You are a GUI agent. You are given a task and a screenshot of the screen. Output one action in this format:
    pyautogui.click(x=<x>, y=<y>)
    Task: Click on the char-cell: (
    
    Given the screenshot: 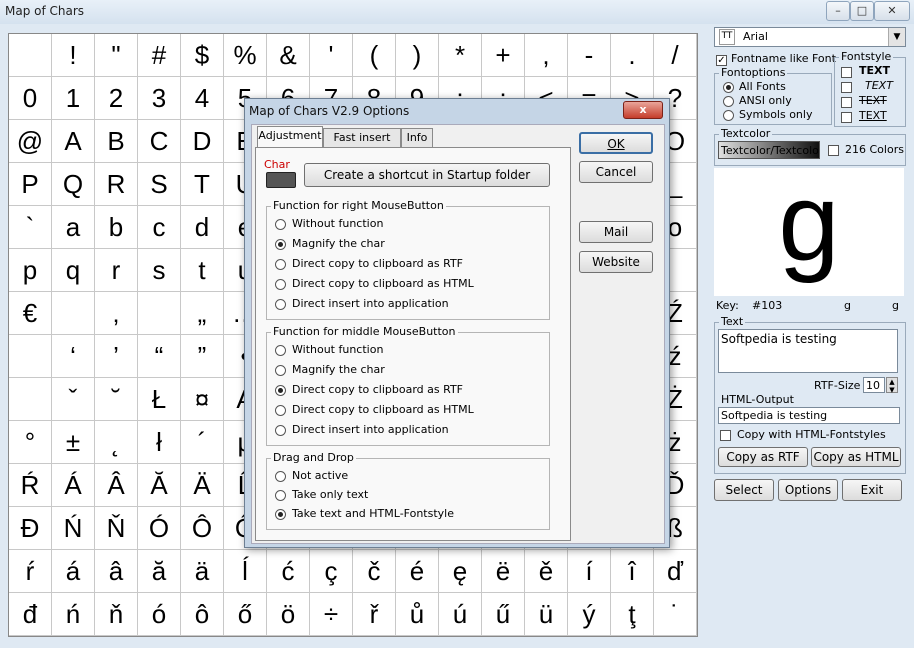 What is the action you would take?
    pyautogui.click(x=374, y=55)
    